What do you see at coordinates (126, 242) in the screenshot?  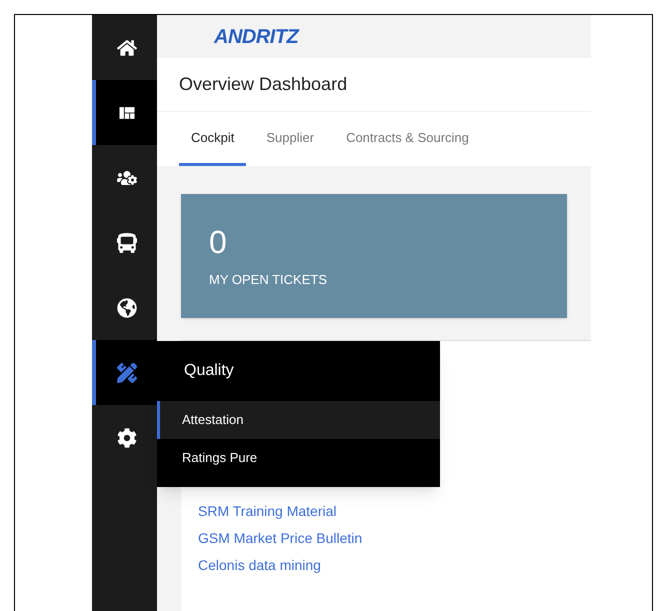 I see `bus-icon` at bounding box center [126, 242].